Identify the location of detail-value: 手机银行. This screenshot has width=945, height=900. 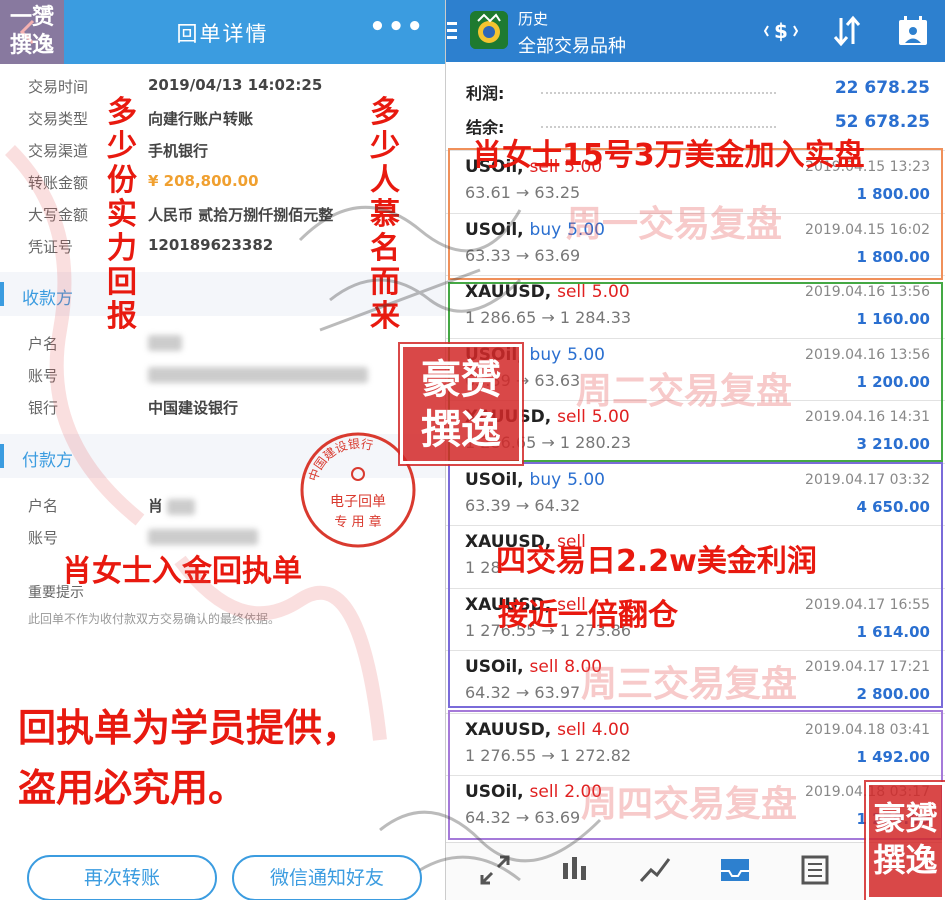
(178, 151).